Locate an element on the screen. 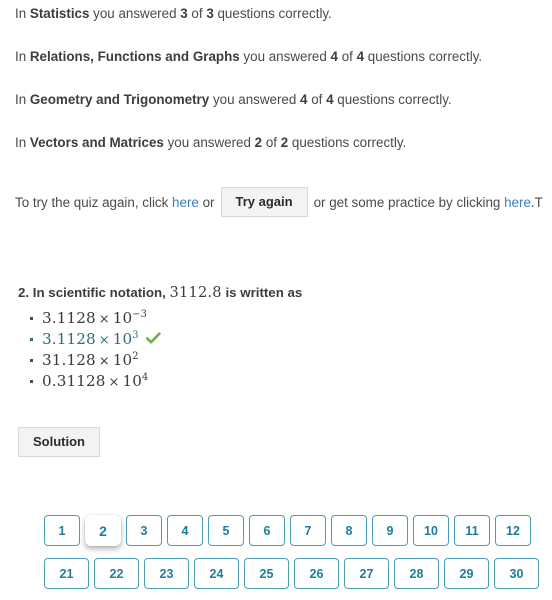  option-math: 0.31128 × 104 is located at coordinates (95, 381).